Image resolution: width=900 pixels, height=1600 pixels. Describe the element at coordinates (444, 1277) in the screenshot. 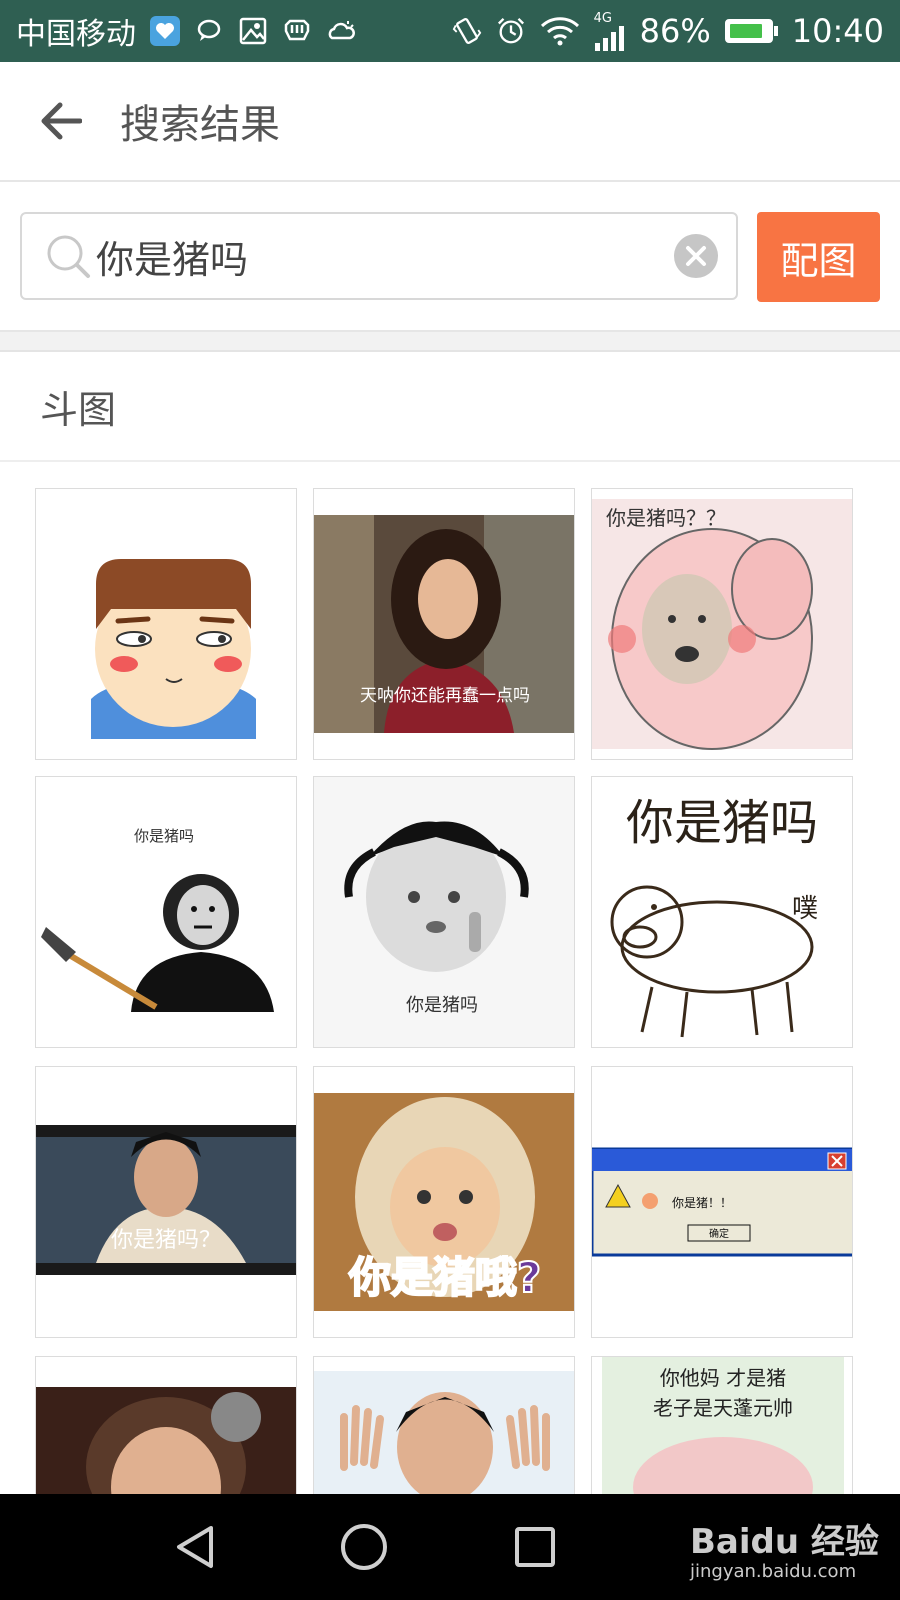

I see `meme-caption: 你是猪哦?` at that location.